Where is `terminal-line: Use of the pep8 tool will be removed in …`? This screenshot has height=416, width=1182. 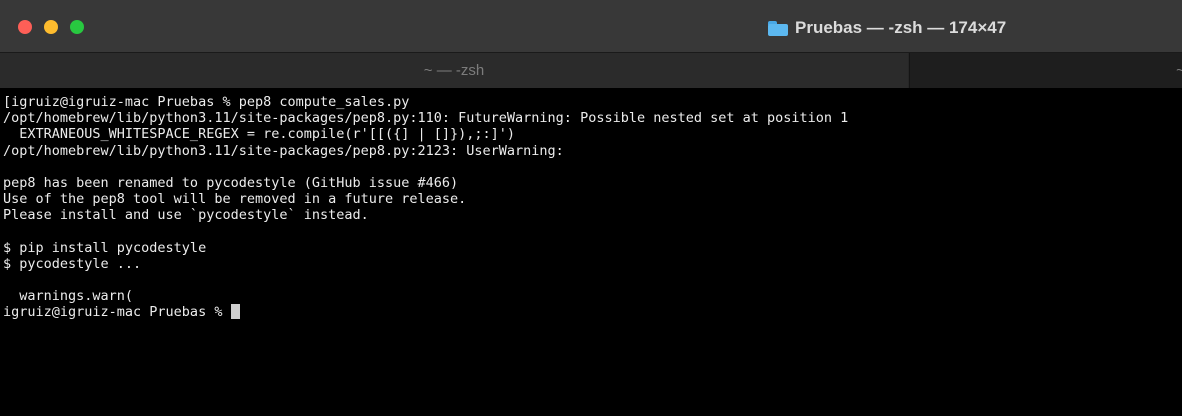 terminal-line: Use of the pep8 tool will be removed in … is located at coordinates (235, 199).